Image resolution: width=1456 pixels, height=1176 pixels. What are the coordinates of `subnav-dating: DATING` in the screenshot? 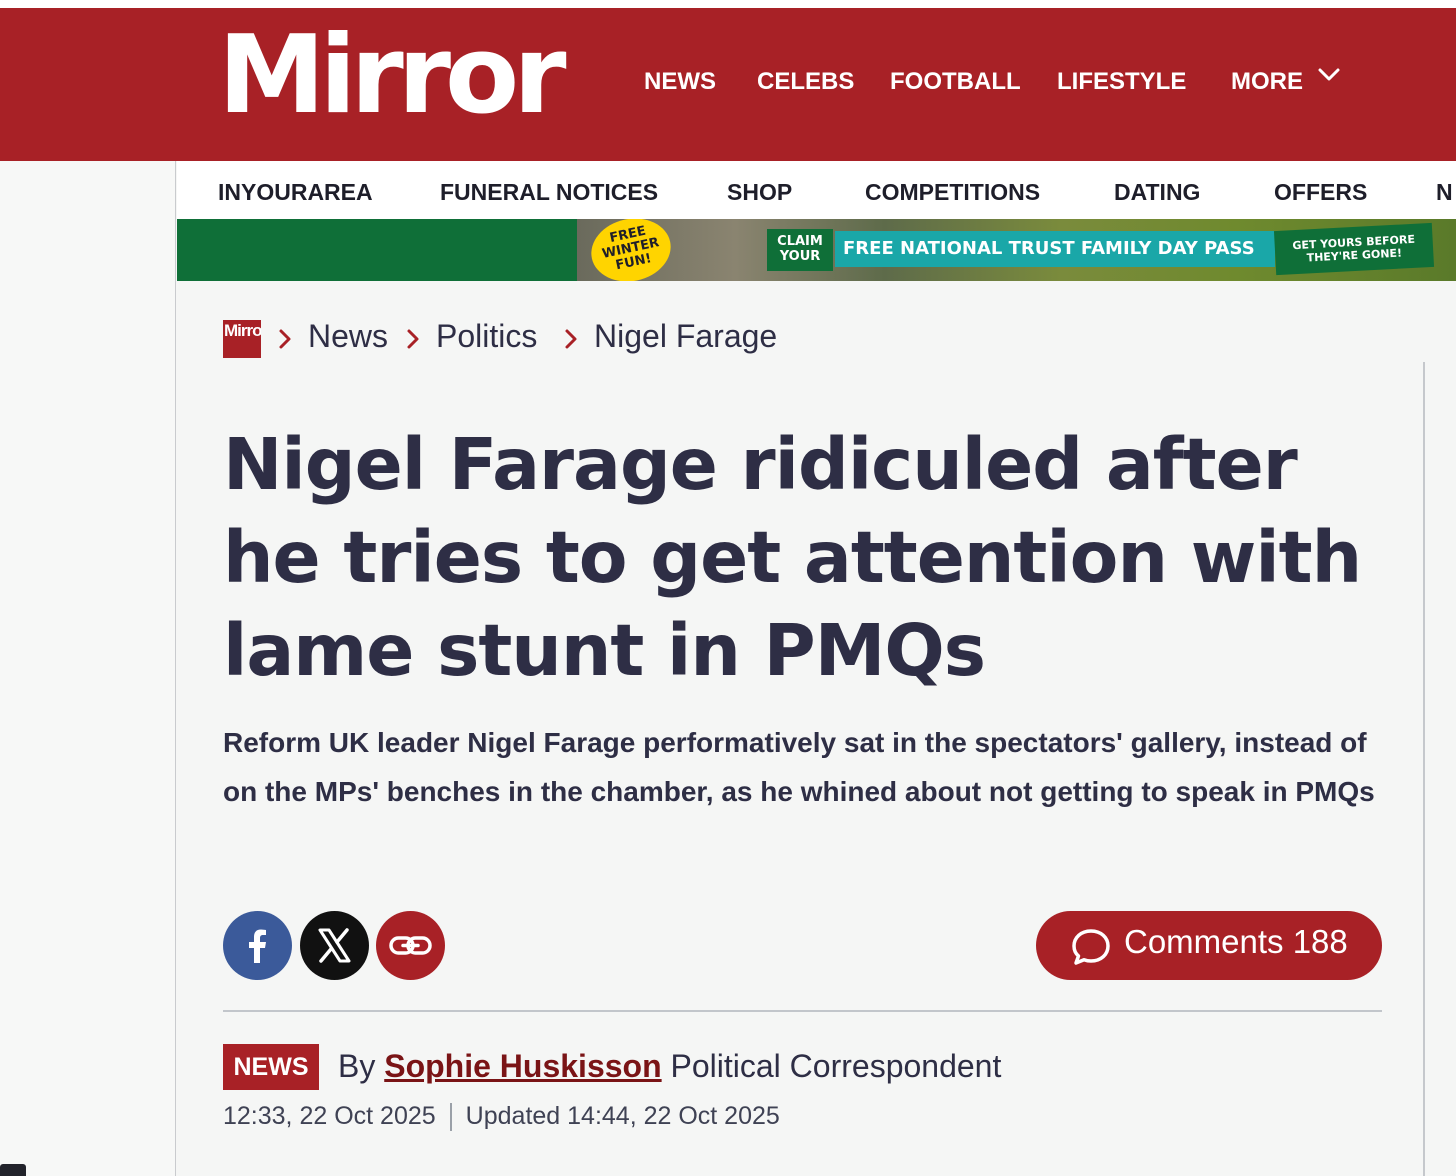 It's located at (1157, 192).